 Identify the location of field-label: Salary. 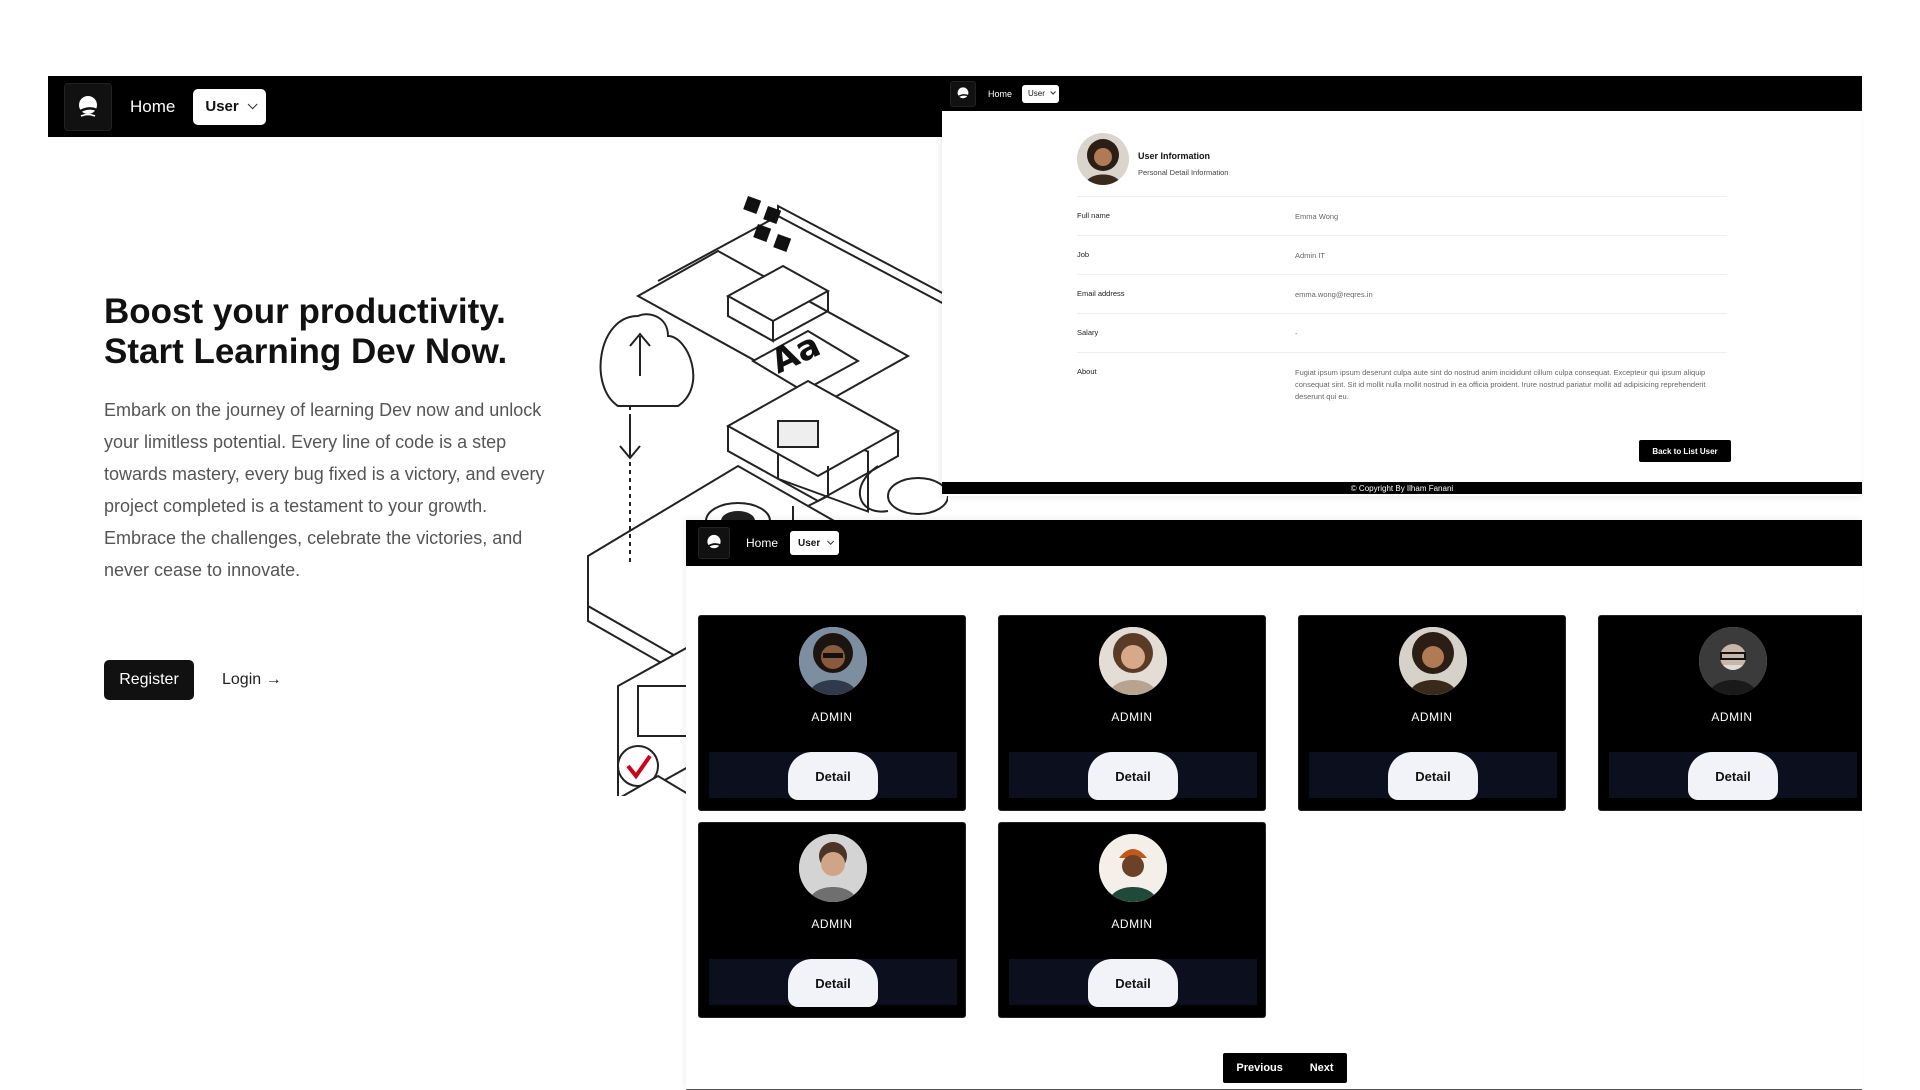
(1088, 332).